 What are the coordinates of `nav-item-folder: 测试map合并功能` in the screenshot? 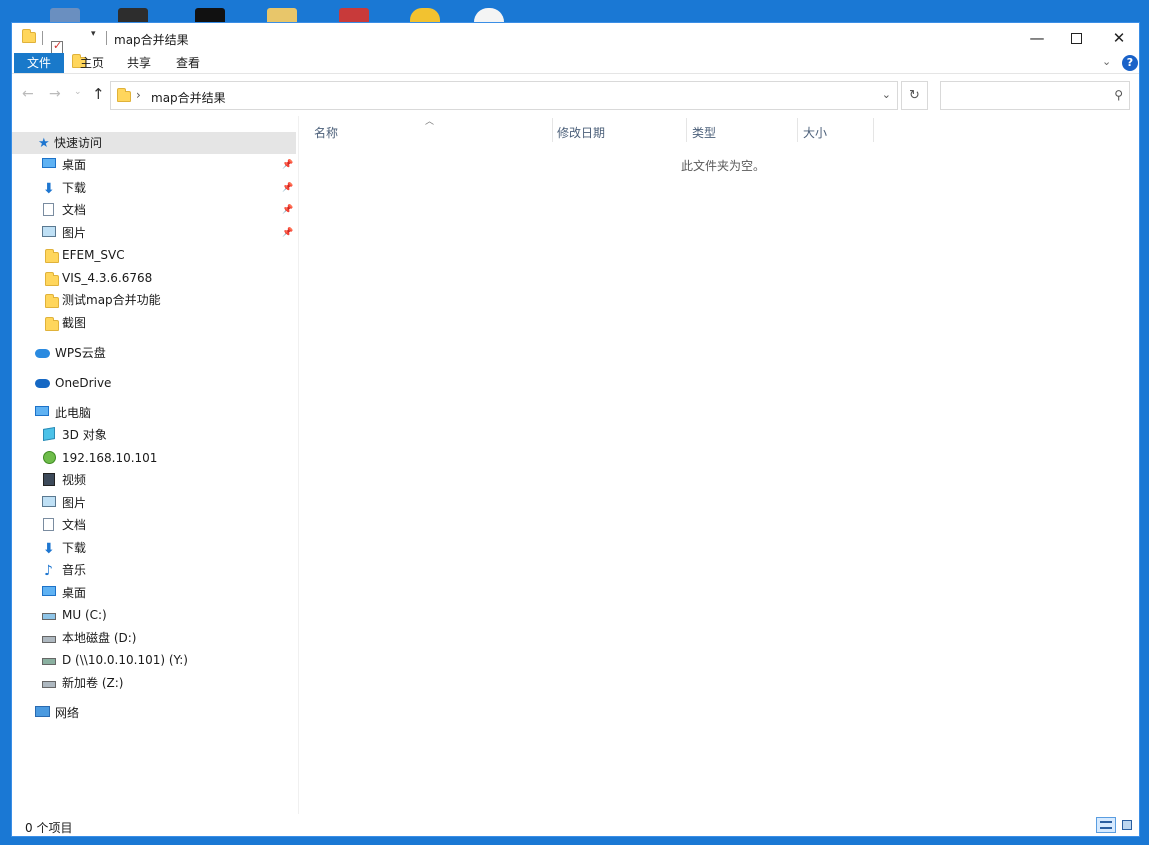 It's located at (154, 300).